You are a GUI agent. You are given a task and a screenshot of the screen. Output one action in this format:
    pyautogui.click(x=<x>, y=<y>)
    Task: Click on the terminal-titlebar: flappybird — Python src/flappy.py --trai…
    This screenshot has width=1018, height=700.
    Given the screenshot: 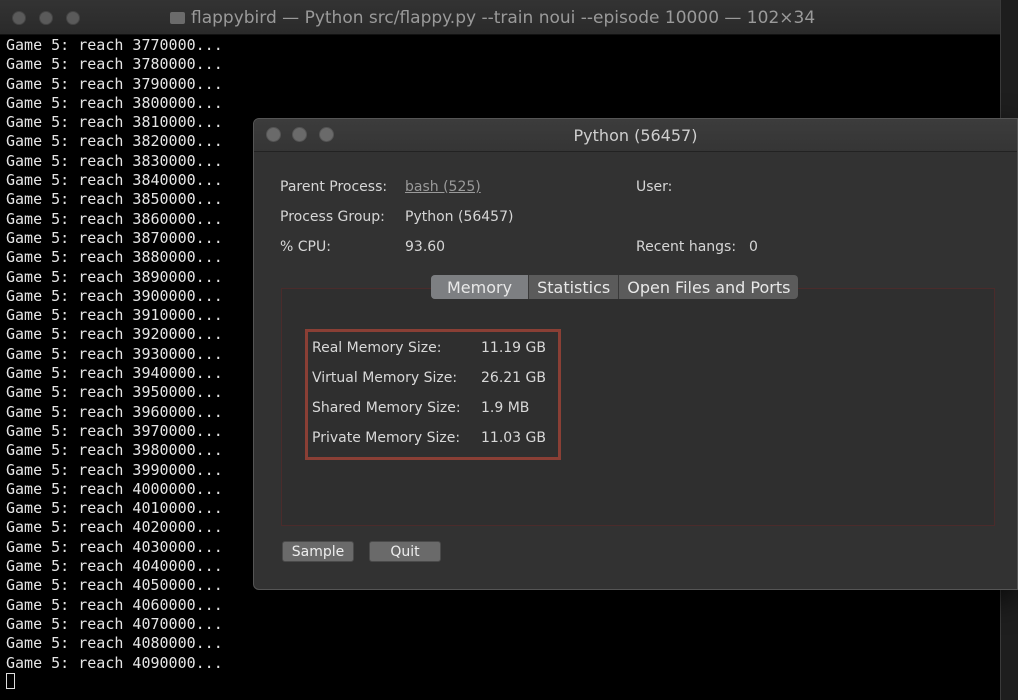 What is the action you would take?
    pyautogui.click(x=500, y=17)
    